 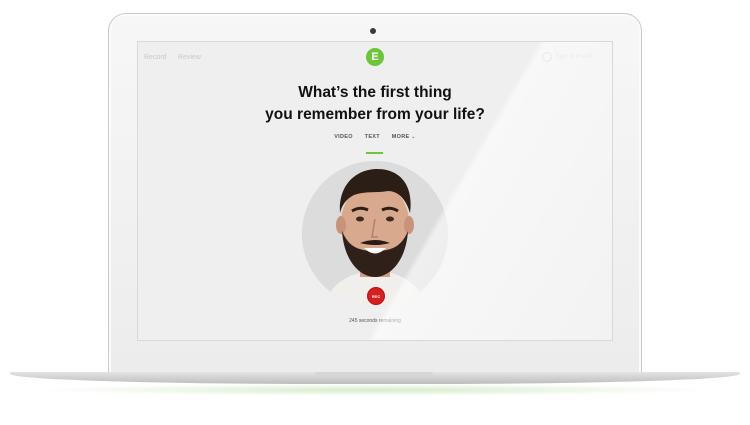 I want to click on nav-record-link: Record, so click(x=155, y=57).